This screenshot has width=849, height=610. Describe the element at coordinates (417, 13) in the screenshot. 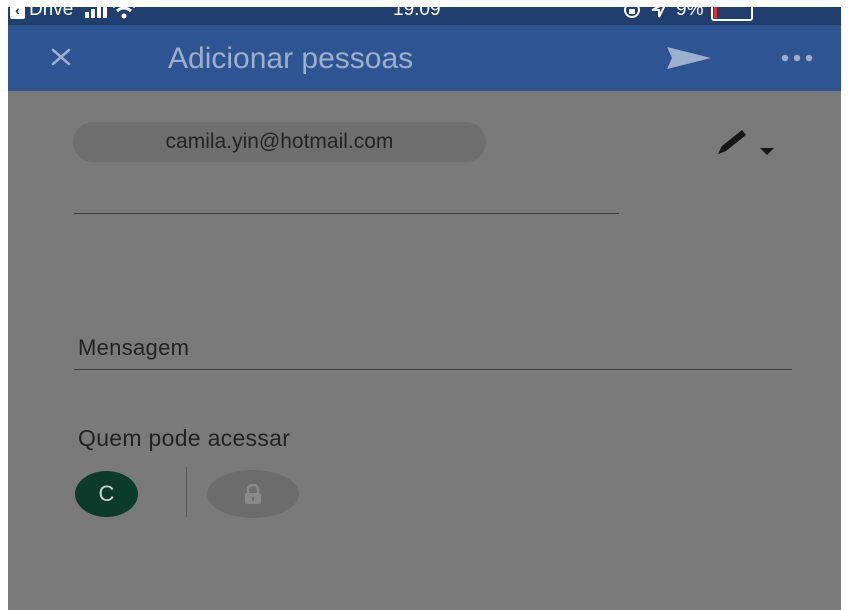

I see `status-time: 19:09` at that location.